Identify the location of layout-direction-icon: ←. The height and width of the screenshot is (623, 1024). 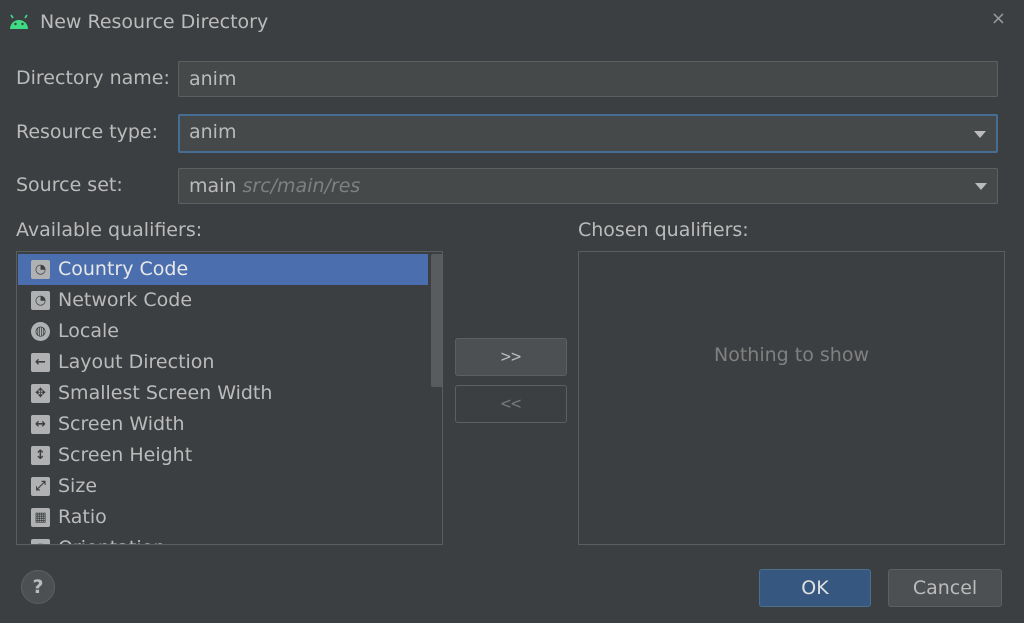
(40, 362).